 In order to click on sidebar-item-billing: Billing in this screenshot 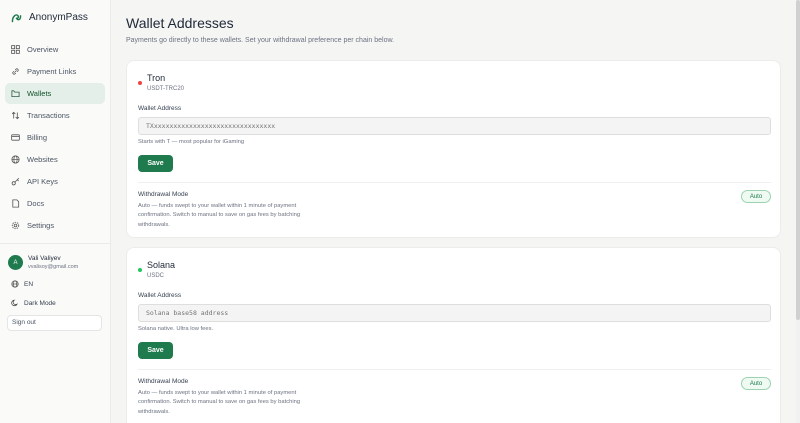, I will do `click(55, 137)`.